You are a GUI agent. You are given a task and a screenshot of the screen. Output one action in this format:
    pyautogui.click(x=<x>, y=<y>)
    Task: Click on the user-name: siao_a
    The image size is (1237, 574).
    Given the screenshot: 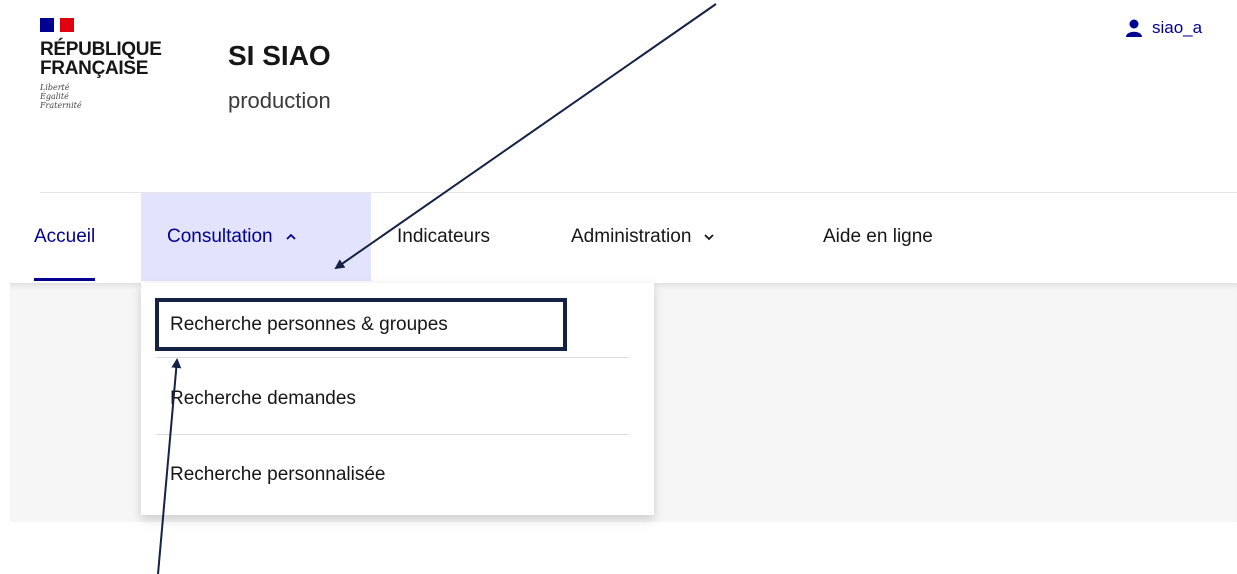 What is the action you would take?
    pyautogui.click(x=1177, y=27)
    